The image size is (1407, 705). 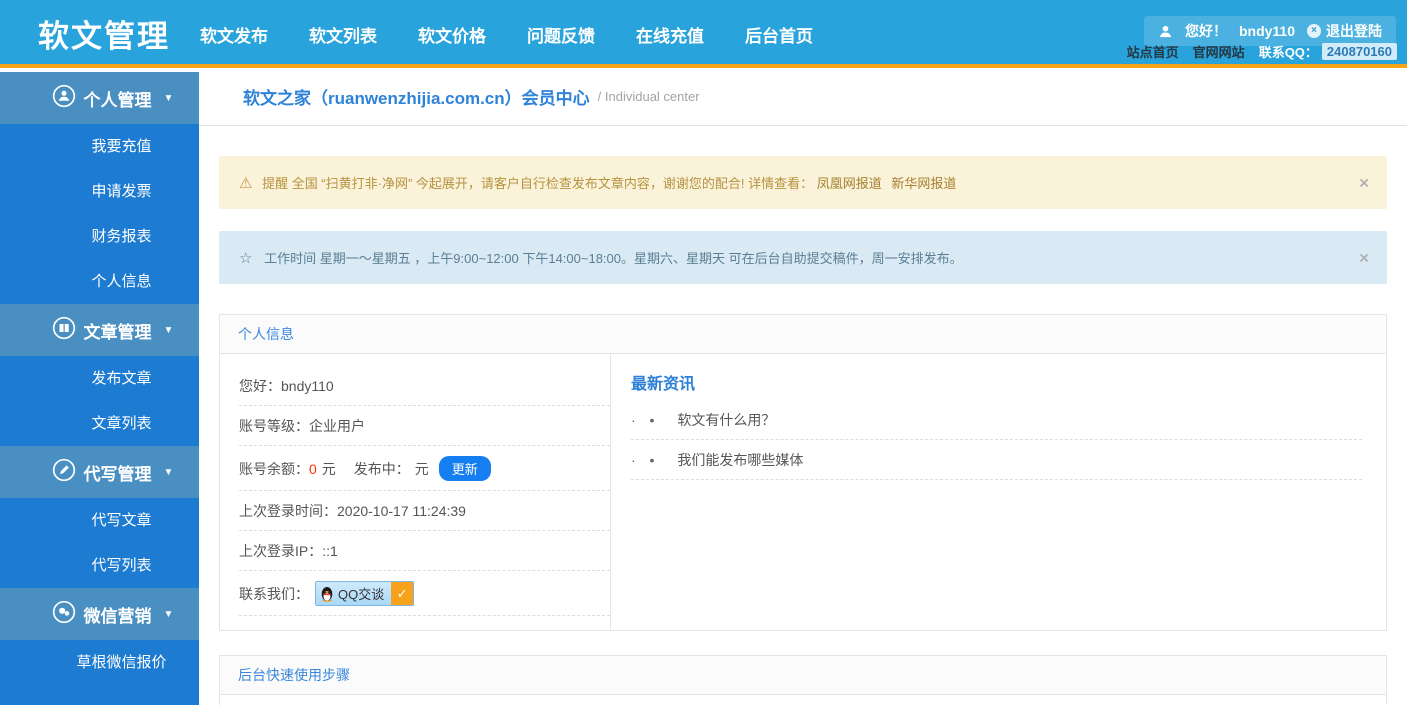 I want to click on publishing-unit: 元, so click(x=421, y=468).